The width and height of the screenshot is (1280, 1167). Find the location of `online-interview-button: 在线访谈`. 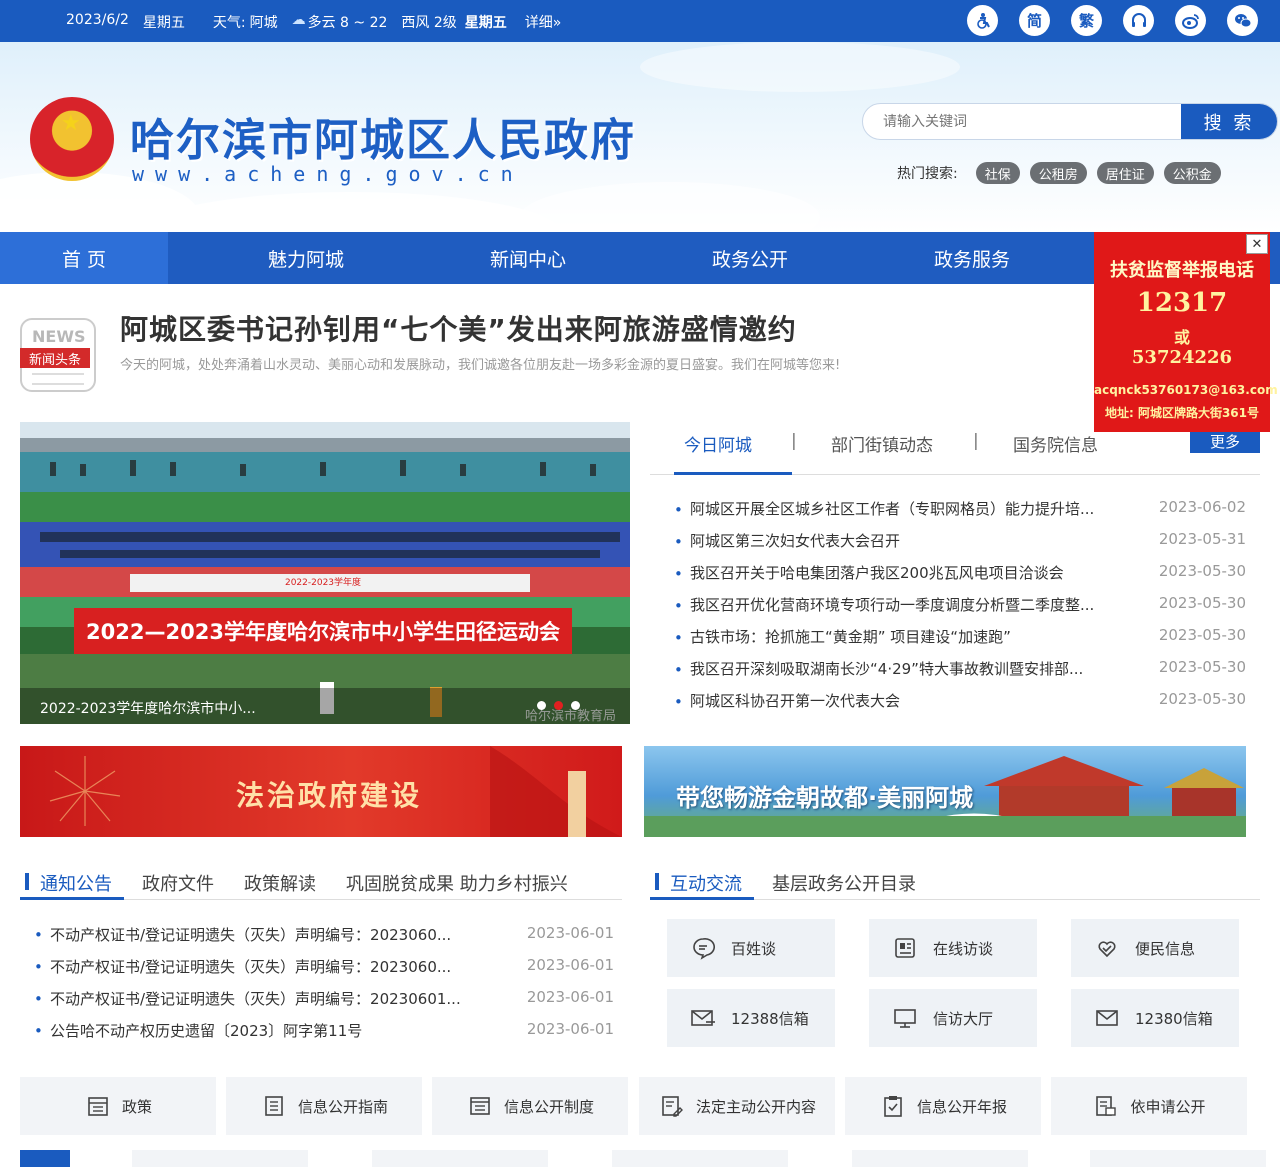

online-interview-button: 在线访谈 is located at coordinates (953, 948).